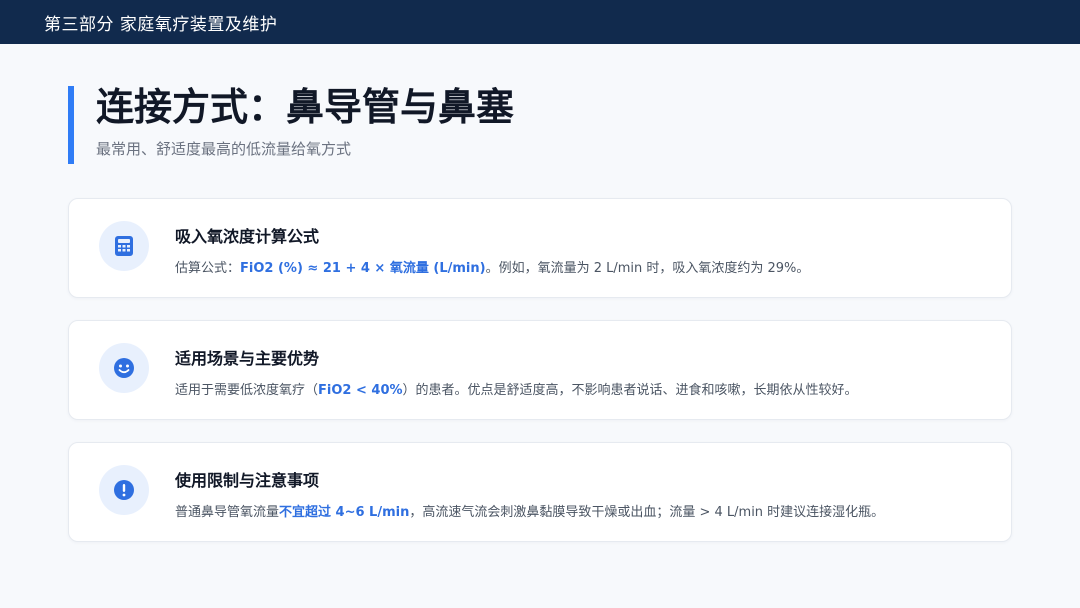 The width and height of the screenshot is (1080, 608). I want to click on section-title: 第三部分 家庭氧疗装置及维护, so click(161, 24).